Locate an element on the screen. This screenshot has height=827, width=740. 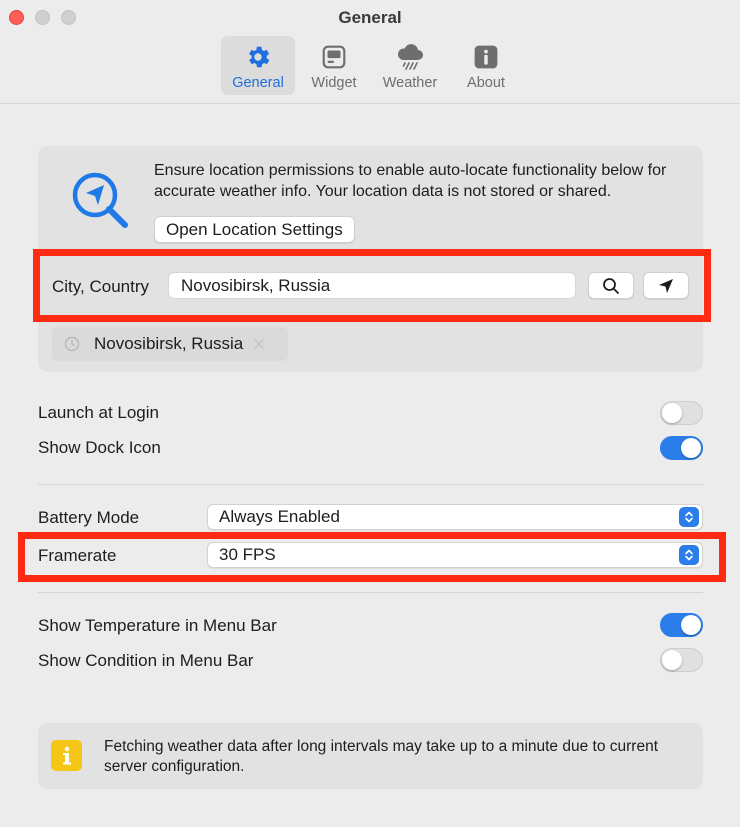
location-search-icon is located at coordinates (102, 202).